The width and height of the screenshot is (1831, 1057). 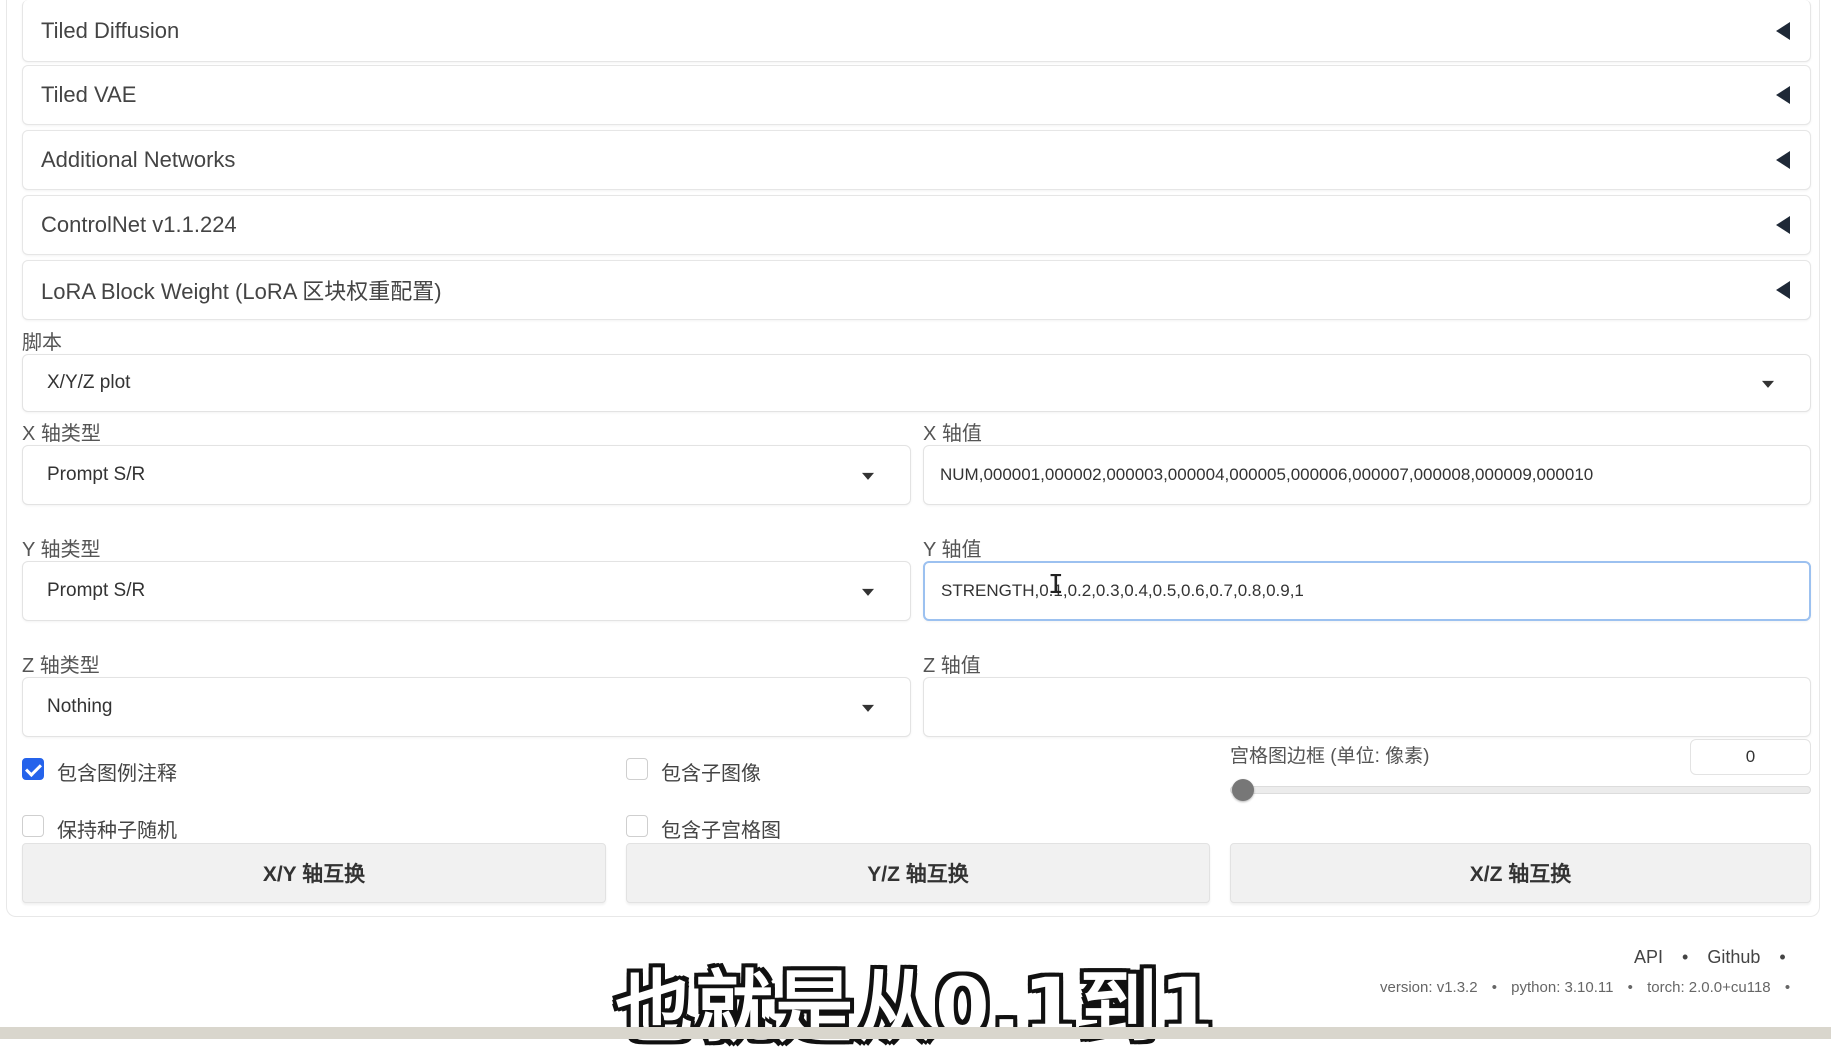 What do you see at coordinates (466, 591) in the screenshot?
I see `y-axis-type-select: Prompt S/R` at bounding box center [466, 591].